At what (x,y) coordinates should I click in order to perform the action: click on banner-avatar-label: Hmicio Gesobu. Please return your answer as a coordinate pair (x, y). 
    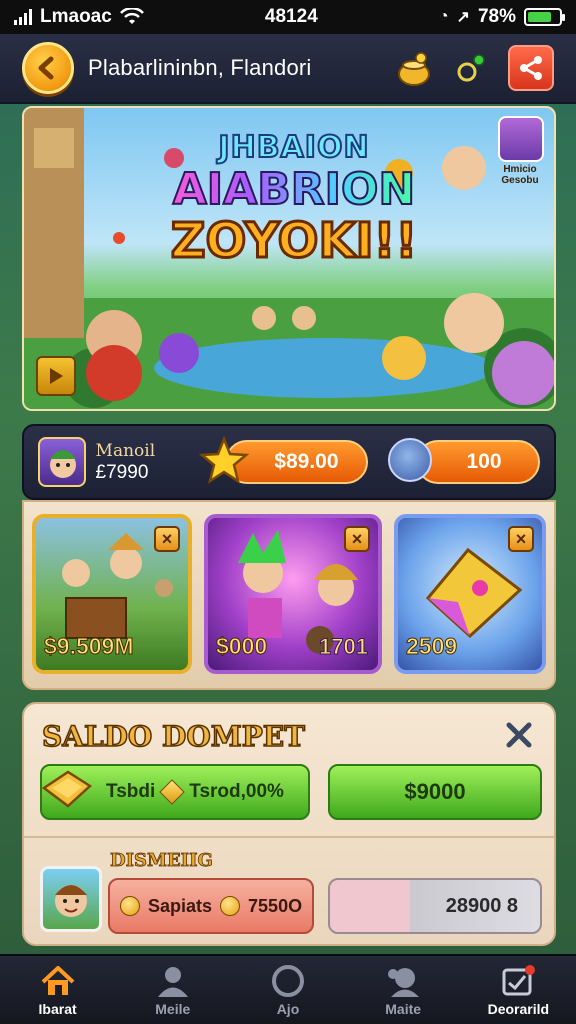
    Looking at the image, I should click on (520, 175).